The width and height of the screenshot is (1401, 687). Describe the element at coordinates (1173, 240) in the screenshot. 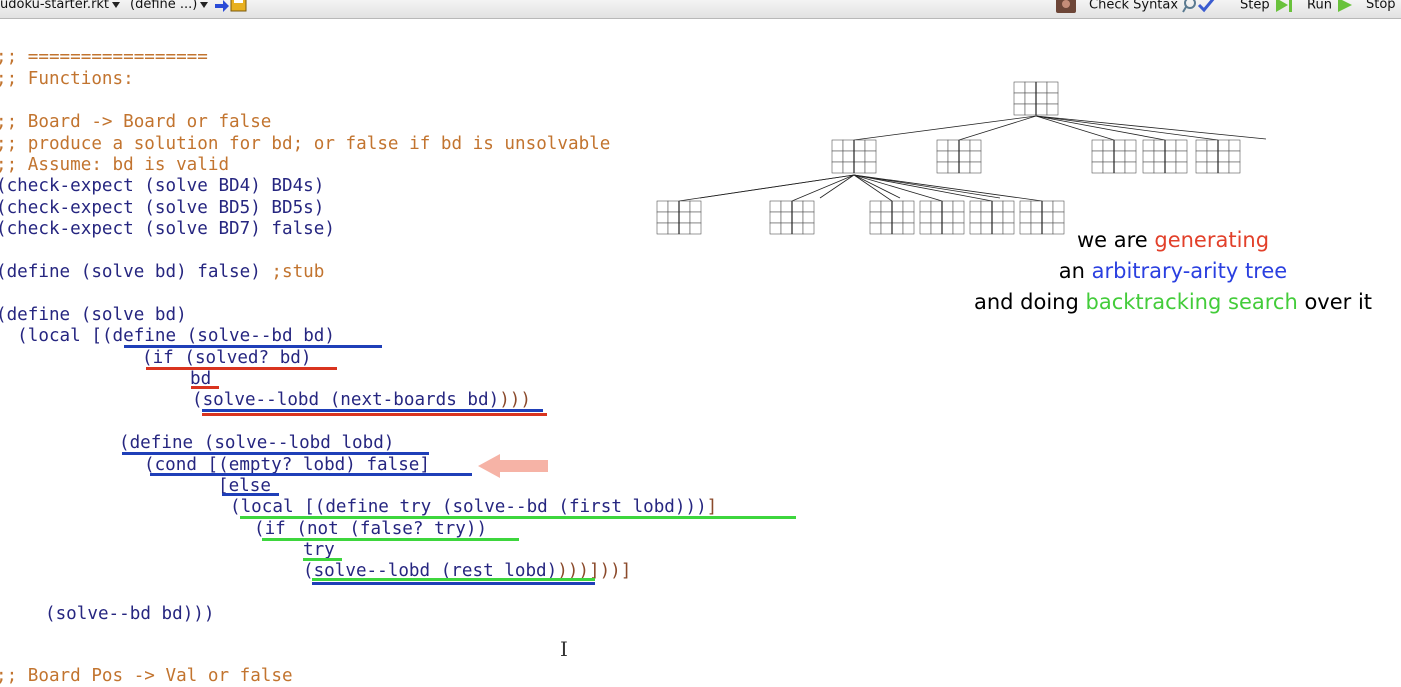

I see `annotation-line-1: we are generating` at that location.